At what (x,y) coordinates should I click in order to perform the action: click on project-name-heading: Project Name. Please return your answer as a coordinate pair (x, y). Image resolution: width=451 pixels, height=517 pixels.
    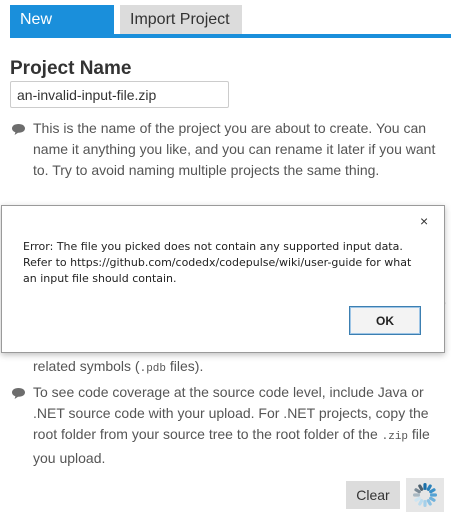
    Looking at the image, I should click on (71, 68).